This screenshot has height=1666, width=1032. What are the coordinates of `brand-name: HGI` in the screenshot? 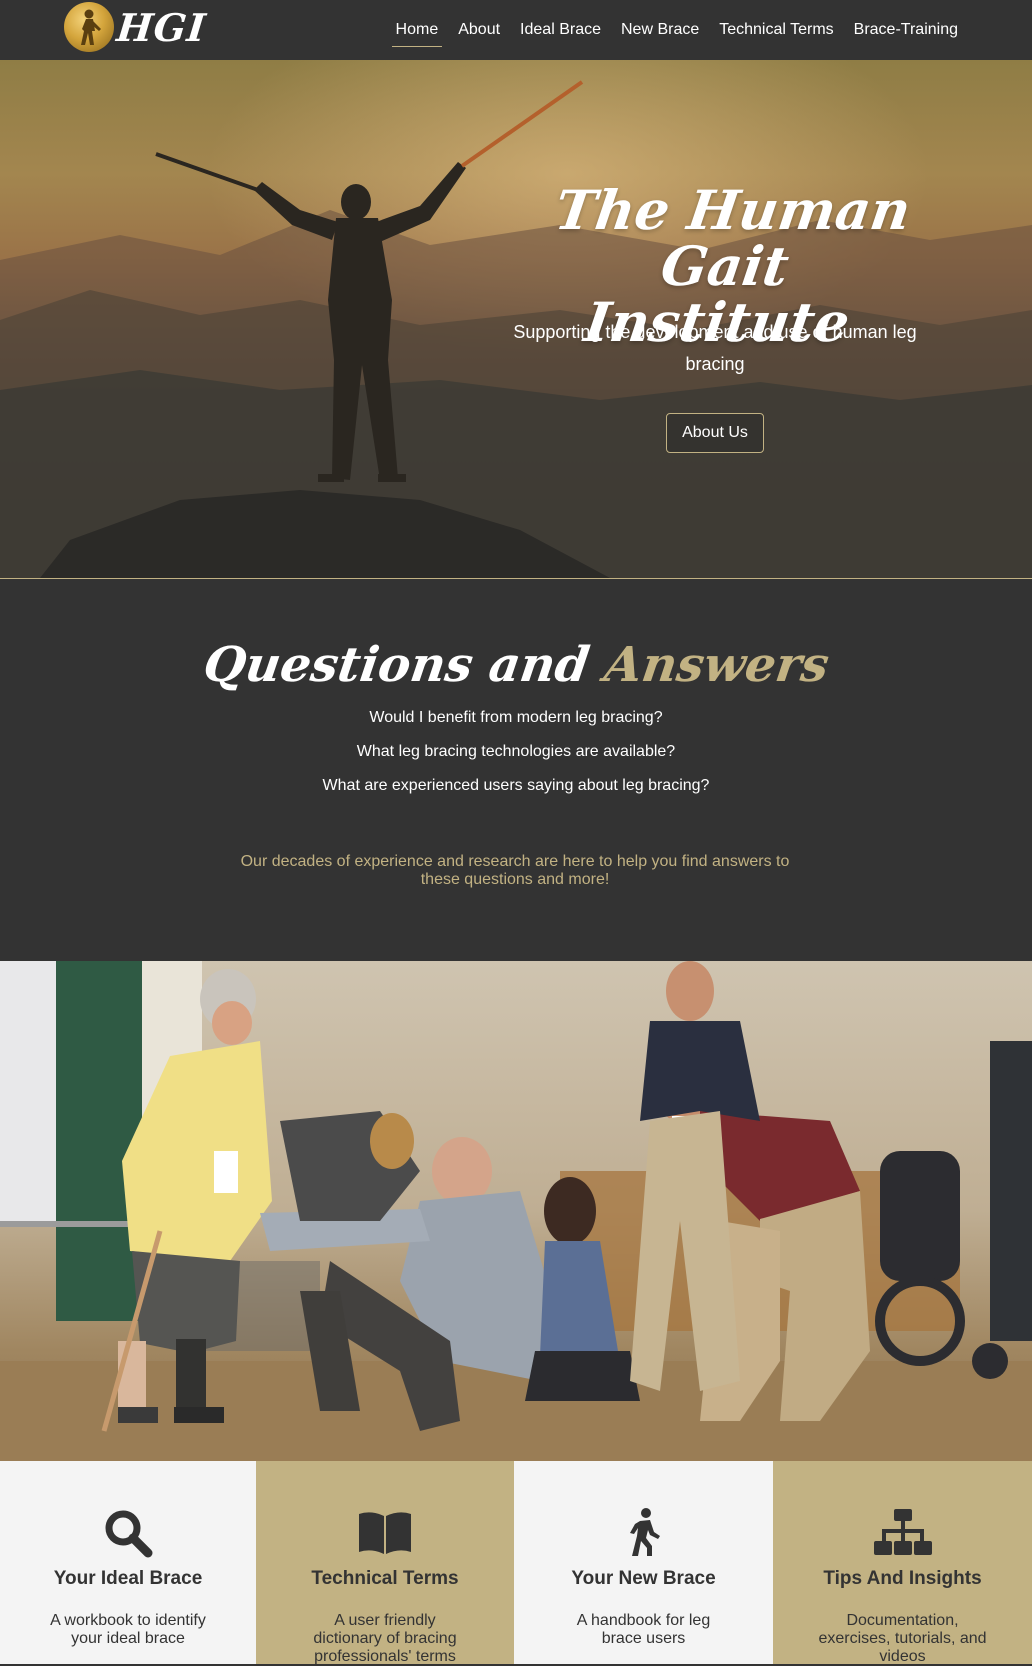 It's located at (161, 27).